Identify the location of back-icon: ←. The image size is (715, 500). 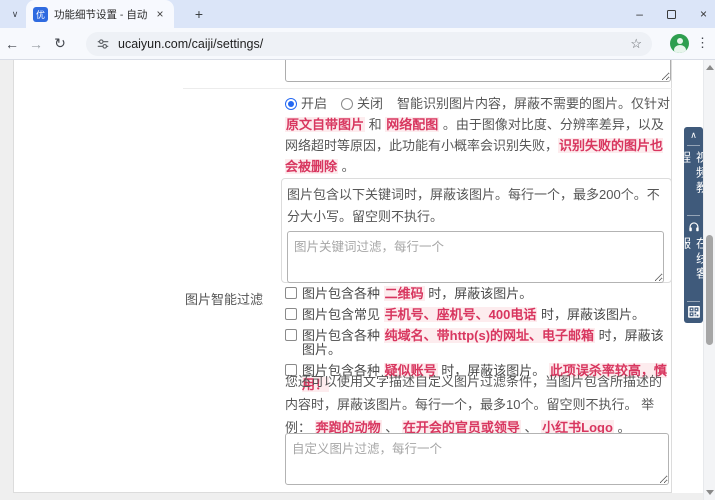
(12, 44).